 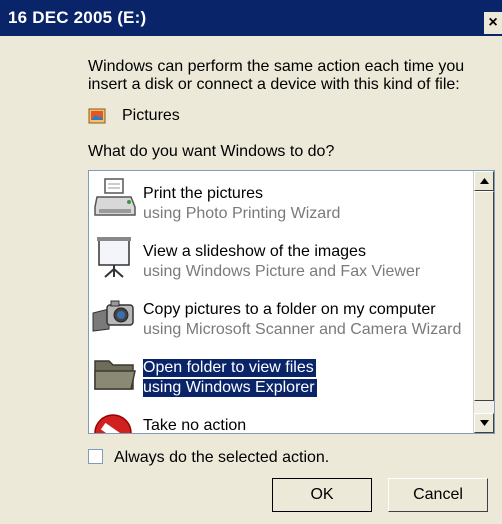 I want to click on action-subtitle: using Windows Explorer, so click(x=230, y=388).